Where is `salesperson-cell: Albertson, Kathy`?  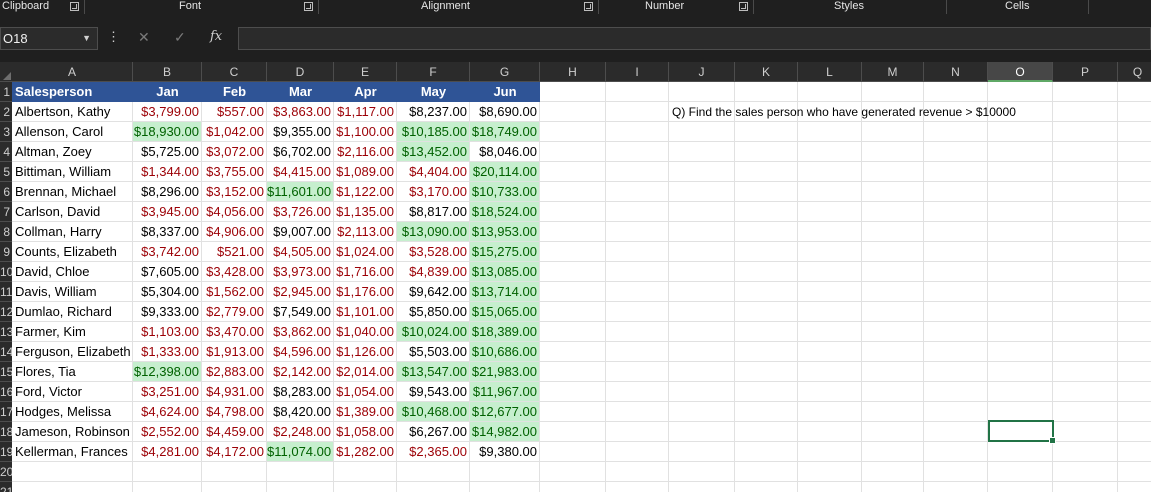 salesperson-cell: Albertson, Kathy is located at coordinates (72, 111).